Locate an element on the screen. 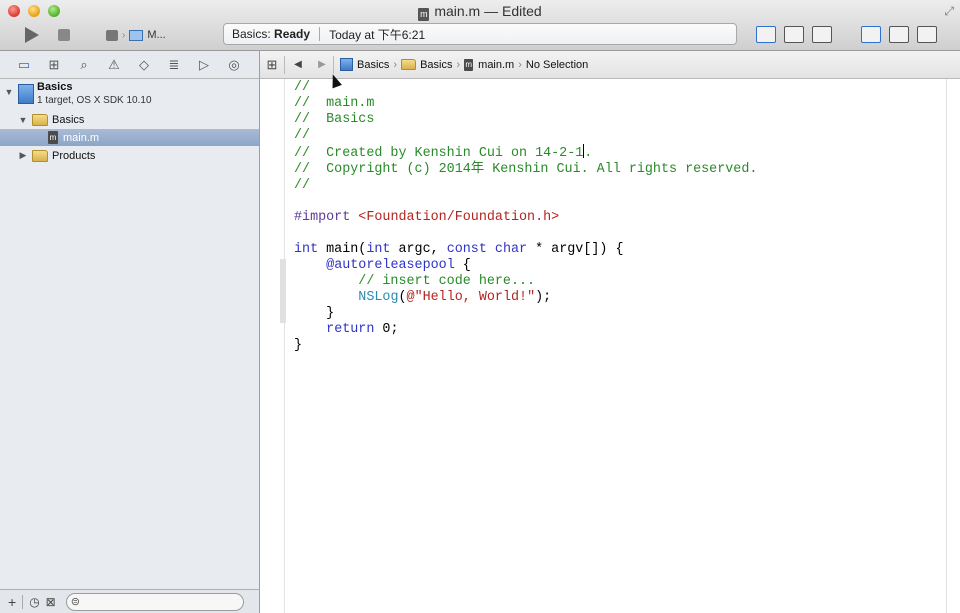 The image size is (960, 613). unsaved-files-icon: ⊠ is located at coordinates (51, 602).